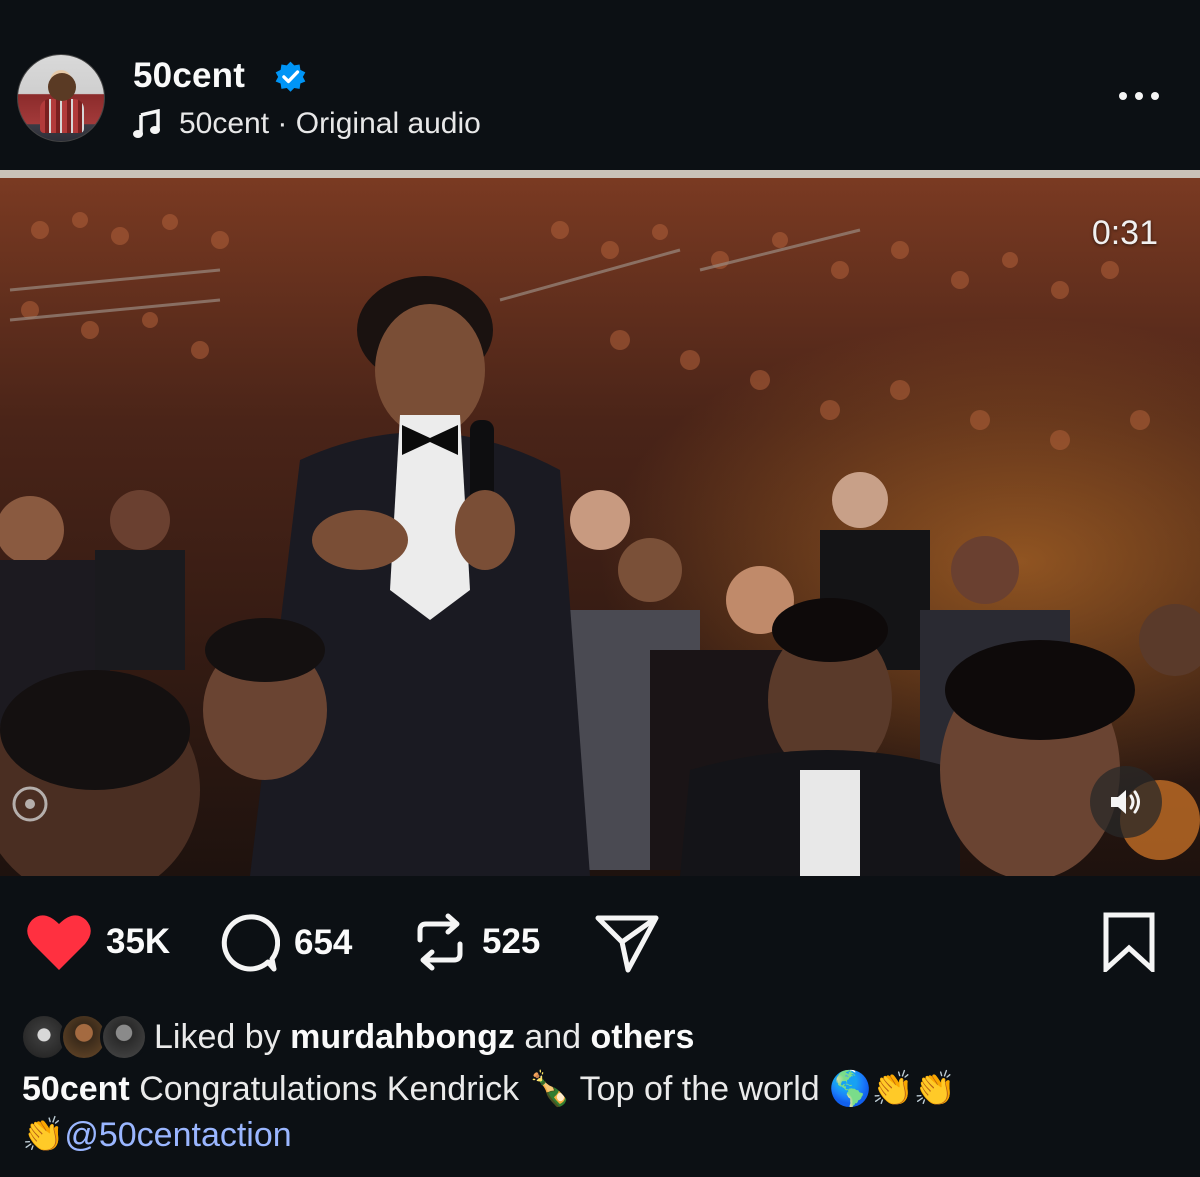  What do you see at coordinates (59, 942) in the screenshot?
I see `heart-icon` at bounding box center [59, 942].